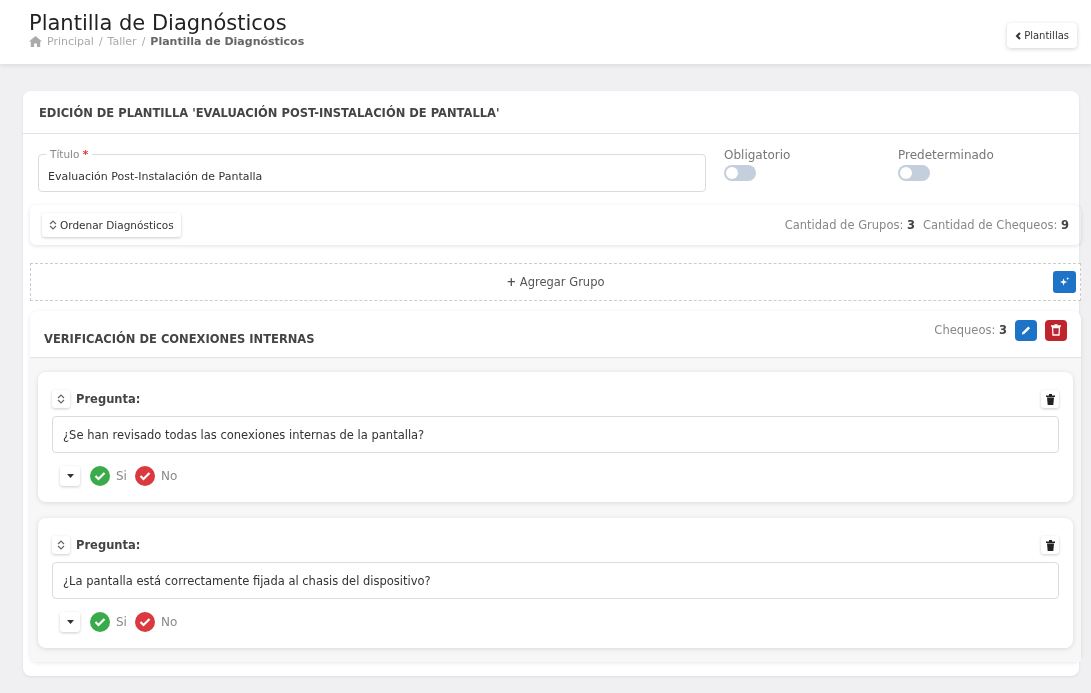 Image resolution: width=1091 pixels, height=693 pixels. Describe the element at coordinates (555, 434) in the screenshot. I see `question-field: ¿Se han revisado todas las conexiones internas de la pantalla?` at that location.